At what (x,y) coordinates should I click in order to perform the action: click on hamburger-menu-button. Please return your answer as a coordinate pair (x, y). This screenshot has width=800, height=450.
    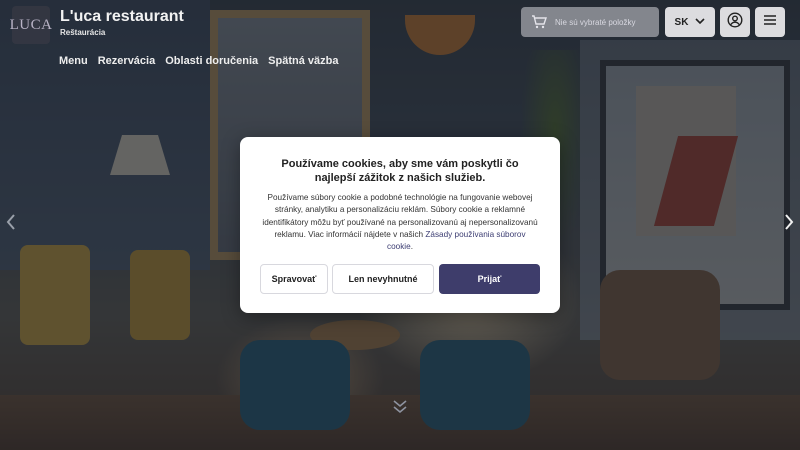
    Looking at the image, I should click on (770, 22).